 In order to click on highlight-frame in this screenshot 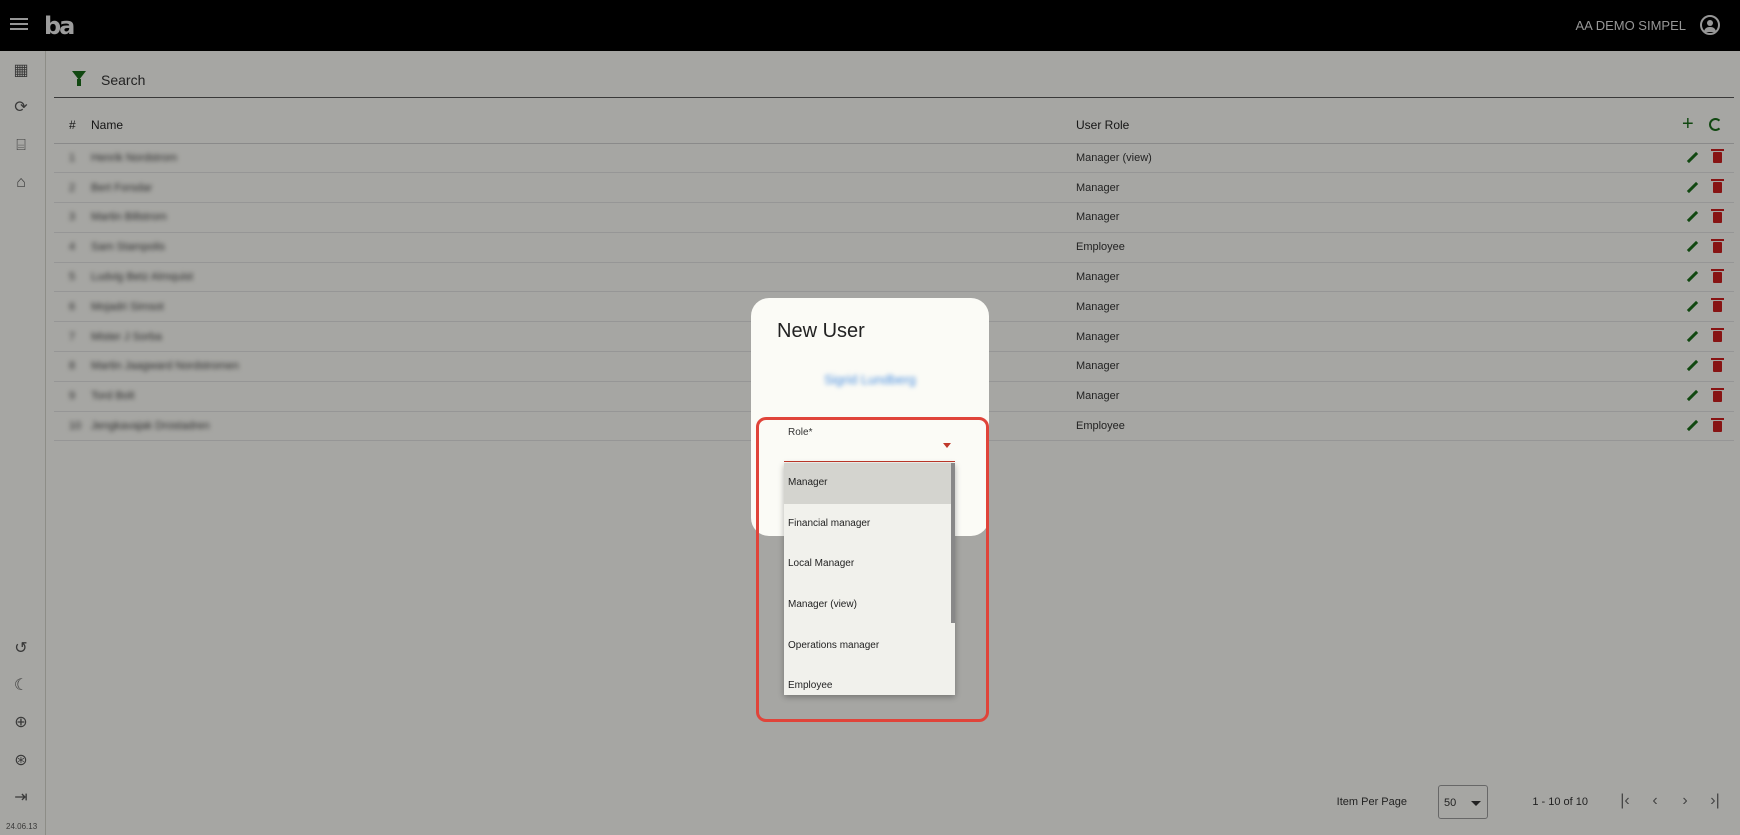, I will do `click(872, 569)`.